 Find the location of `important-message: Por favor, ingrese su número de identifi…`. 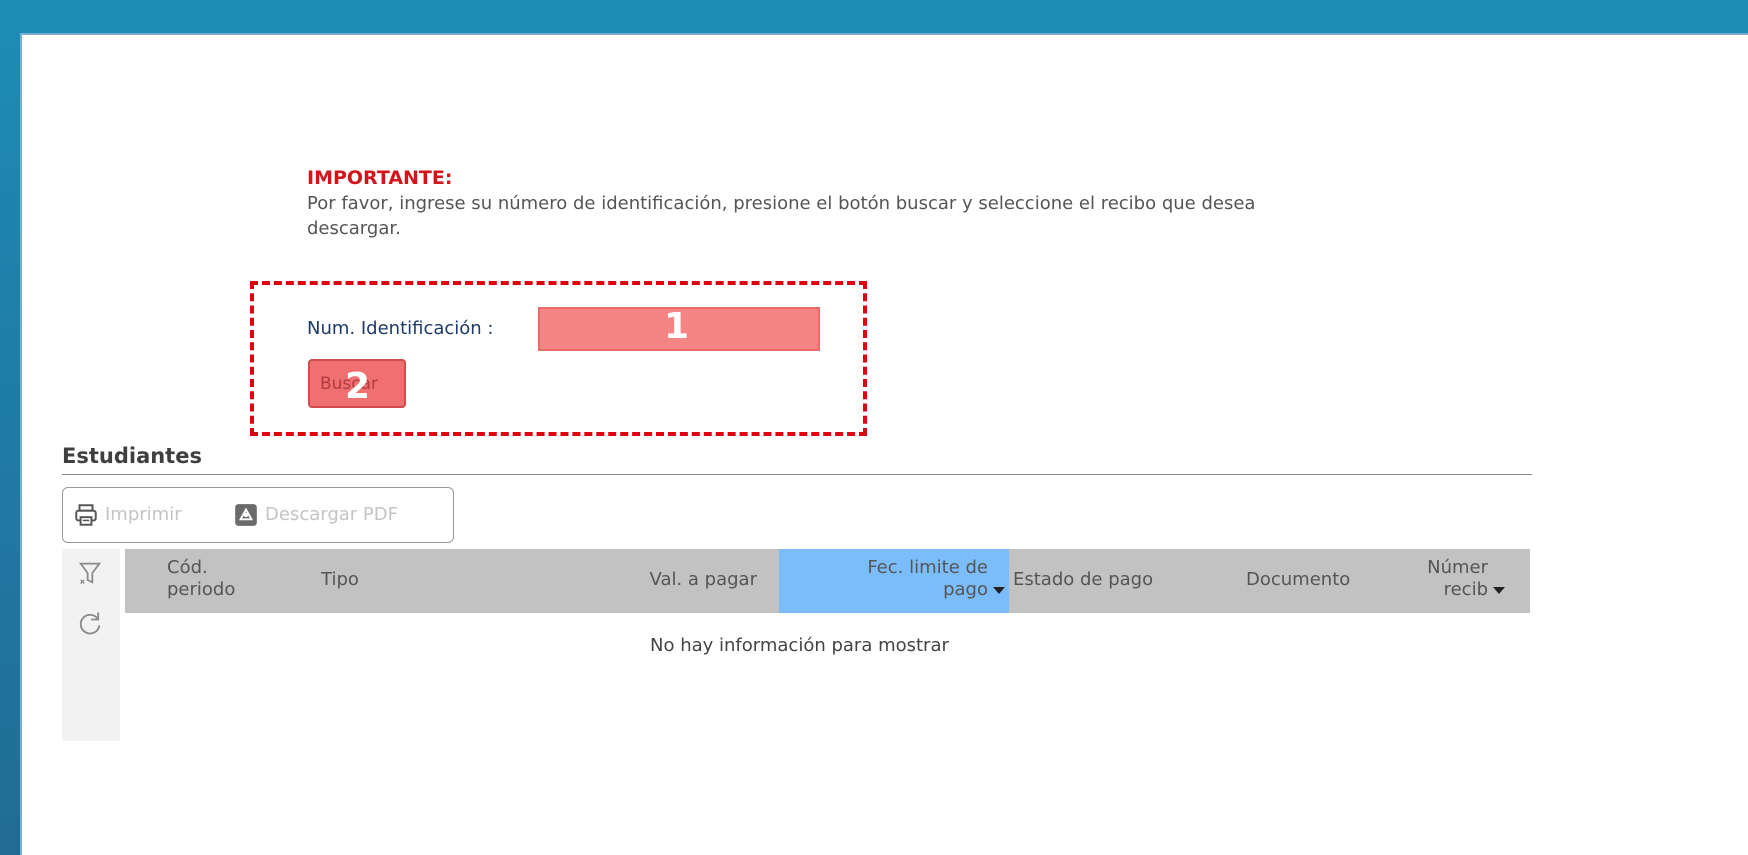

important-message: Por favor, ingrese su número de identifi… is located at coordinates (781, 216).